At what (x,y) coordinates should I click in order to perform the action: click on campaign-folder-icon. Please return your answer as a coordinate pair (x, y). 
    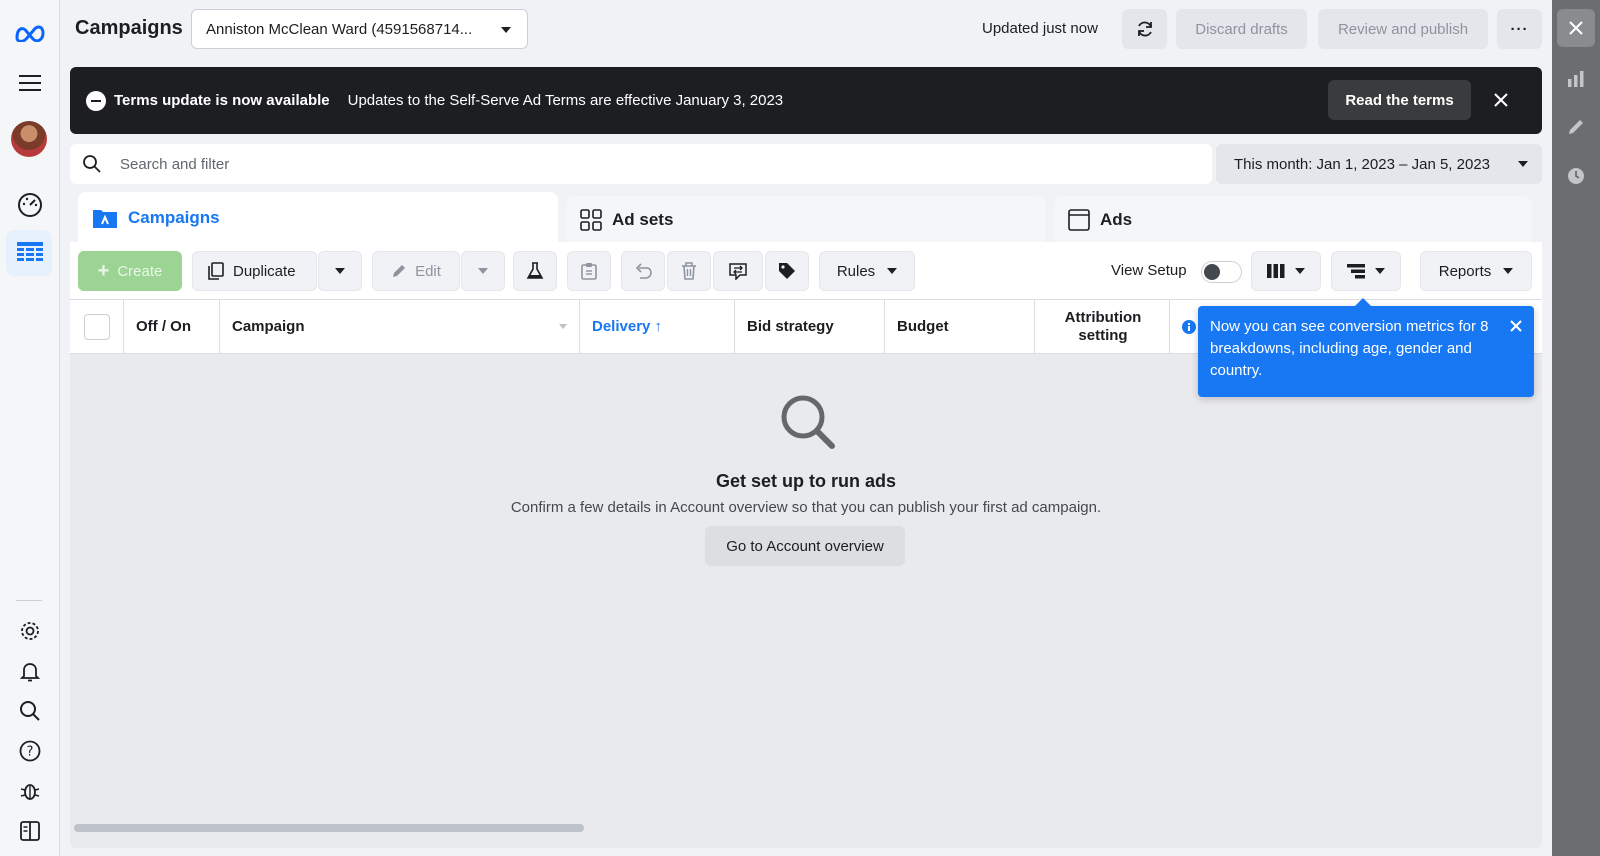
    Looking at the image, I should click on (105, 218).